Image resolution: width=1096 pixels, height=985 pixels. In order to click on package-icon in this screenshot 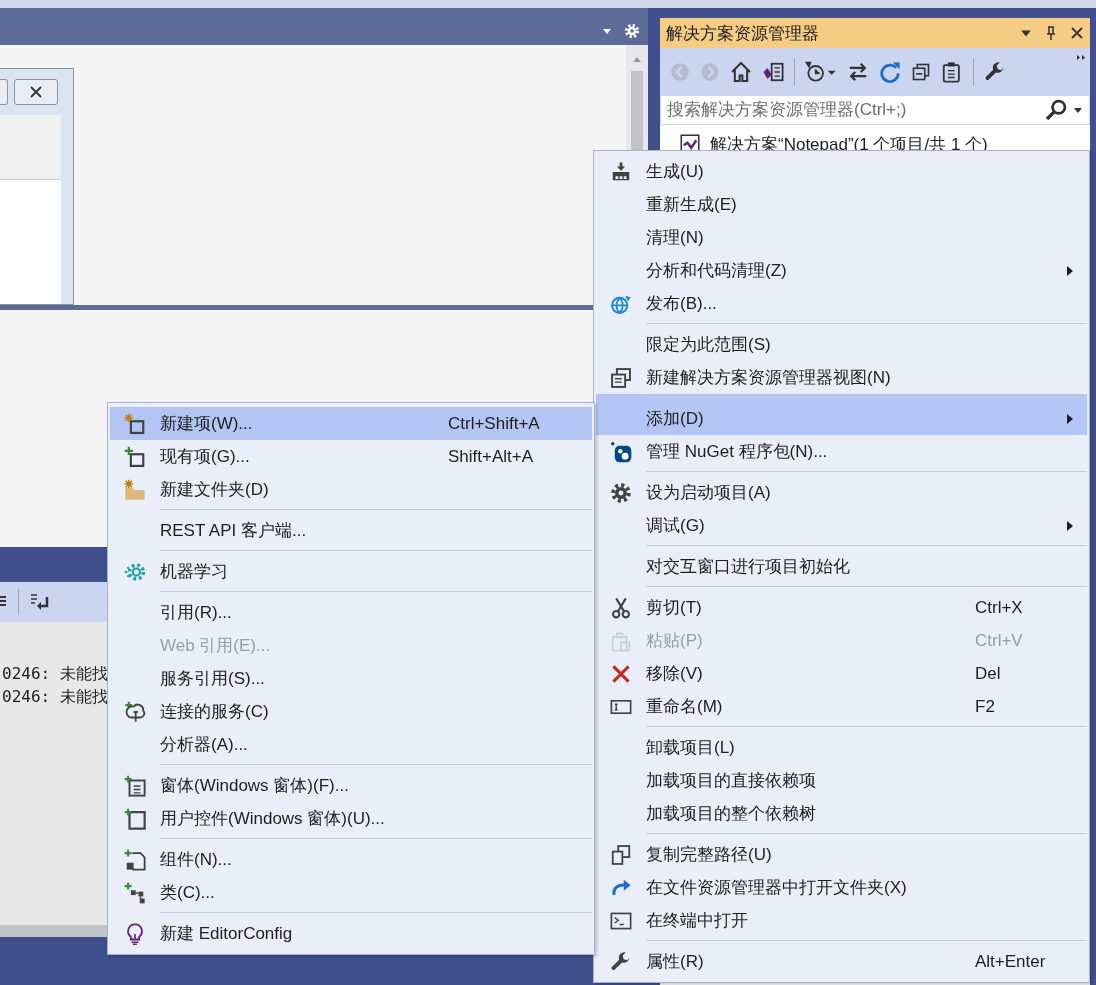, I will do `click(621, 451)`.